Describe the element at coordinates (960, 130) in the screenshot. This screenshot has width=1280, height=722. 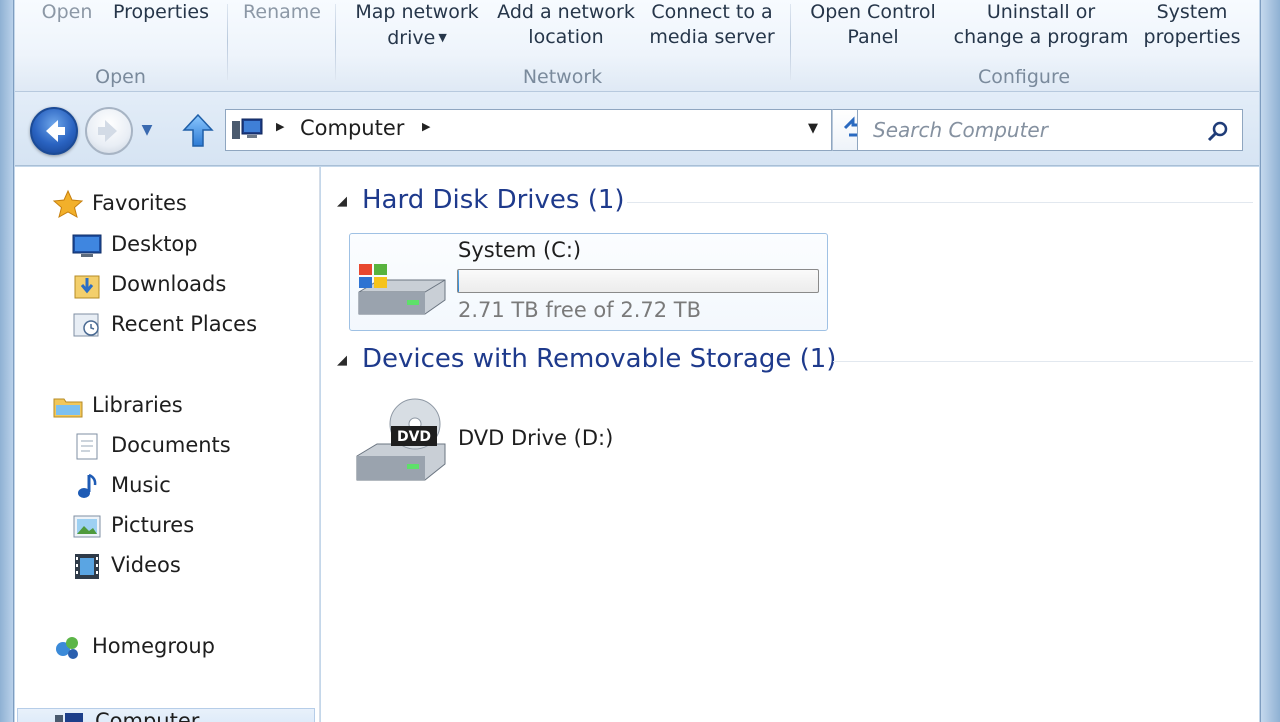
I see `search-placeholder: Search Computer` at that location.